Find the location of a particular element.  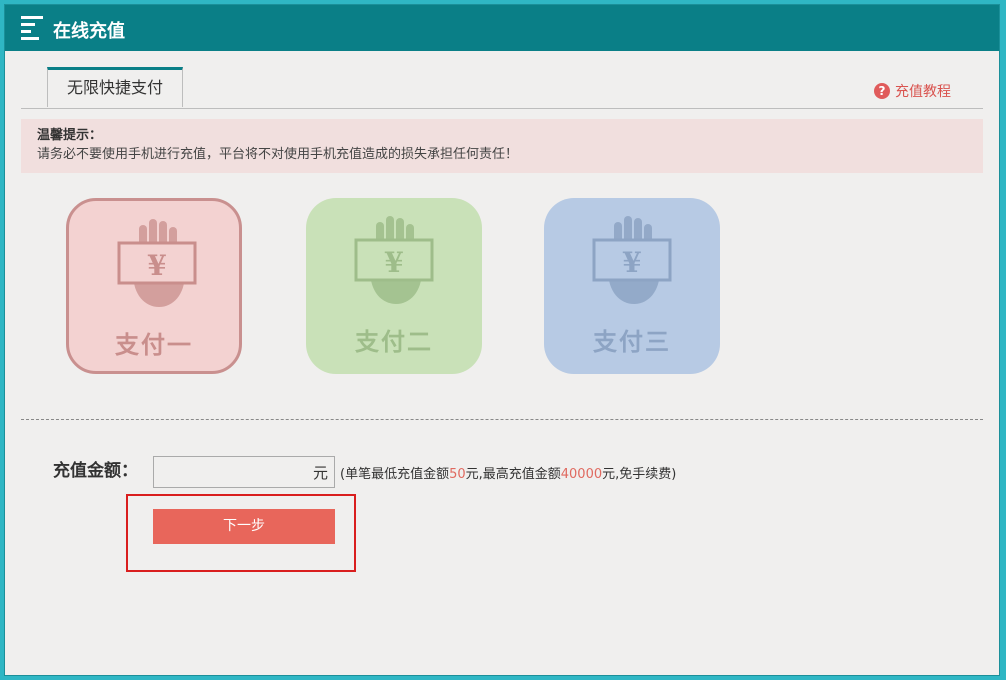

hint-prefix: (单笔最低充值金额 is located at coordinates (395, 474).